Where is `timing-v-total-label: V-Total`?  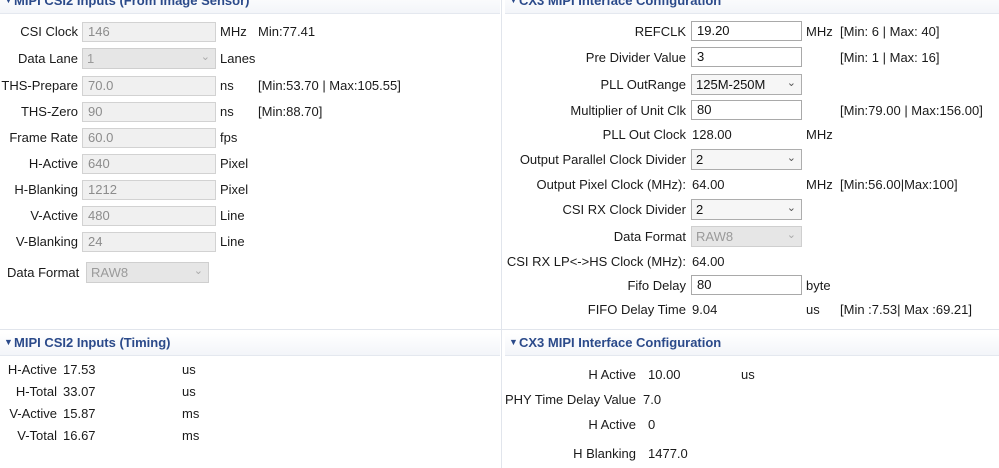 timing-v-total-label: V-Total is located at coordinates (37, 435).